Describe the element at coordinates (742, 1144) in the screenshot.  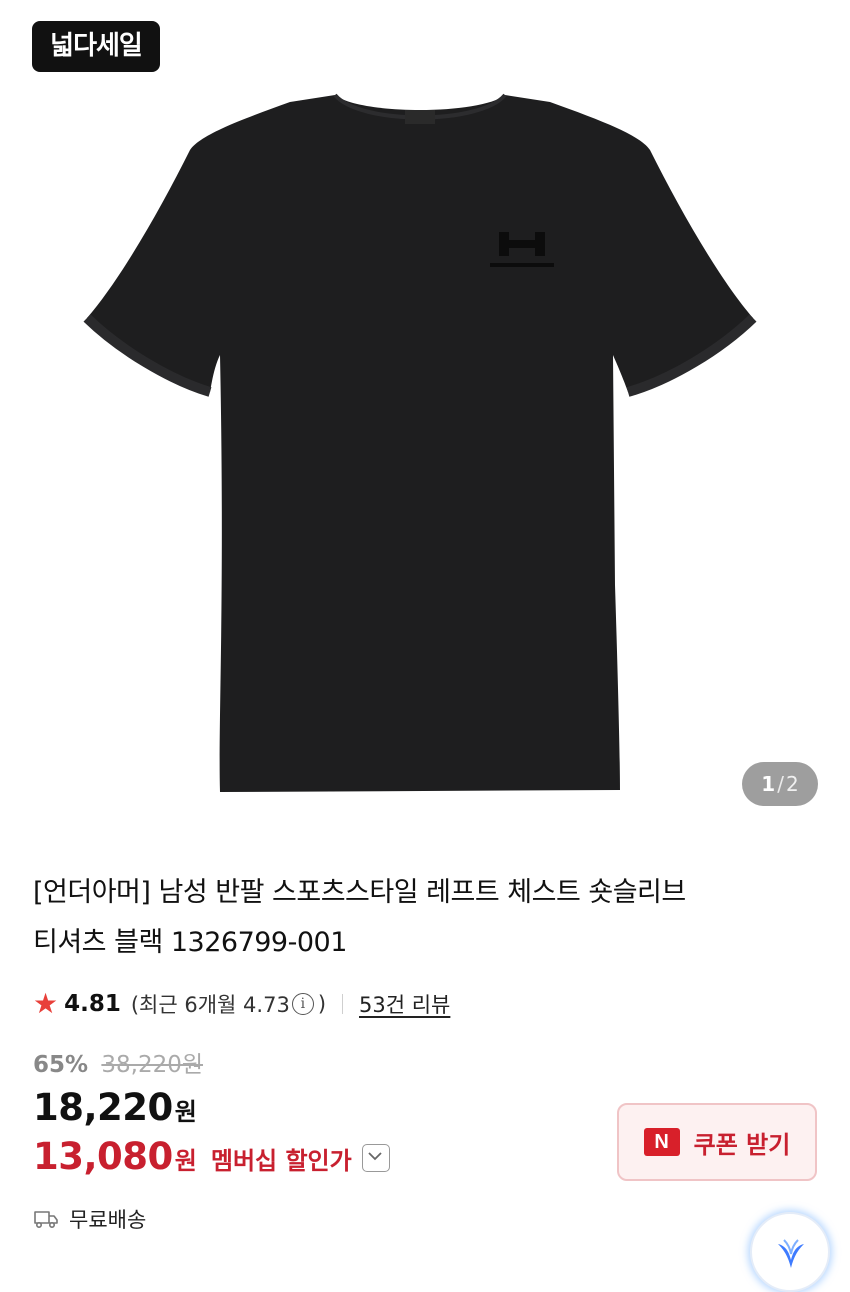
I see `coupon-button-label: 쿠폰 받기` at that location.